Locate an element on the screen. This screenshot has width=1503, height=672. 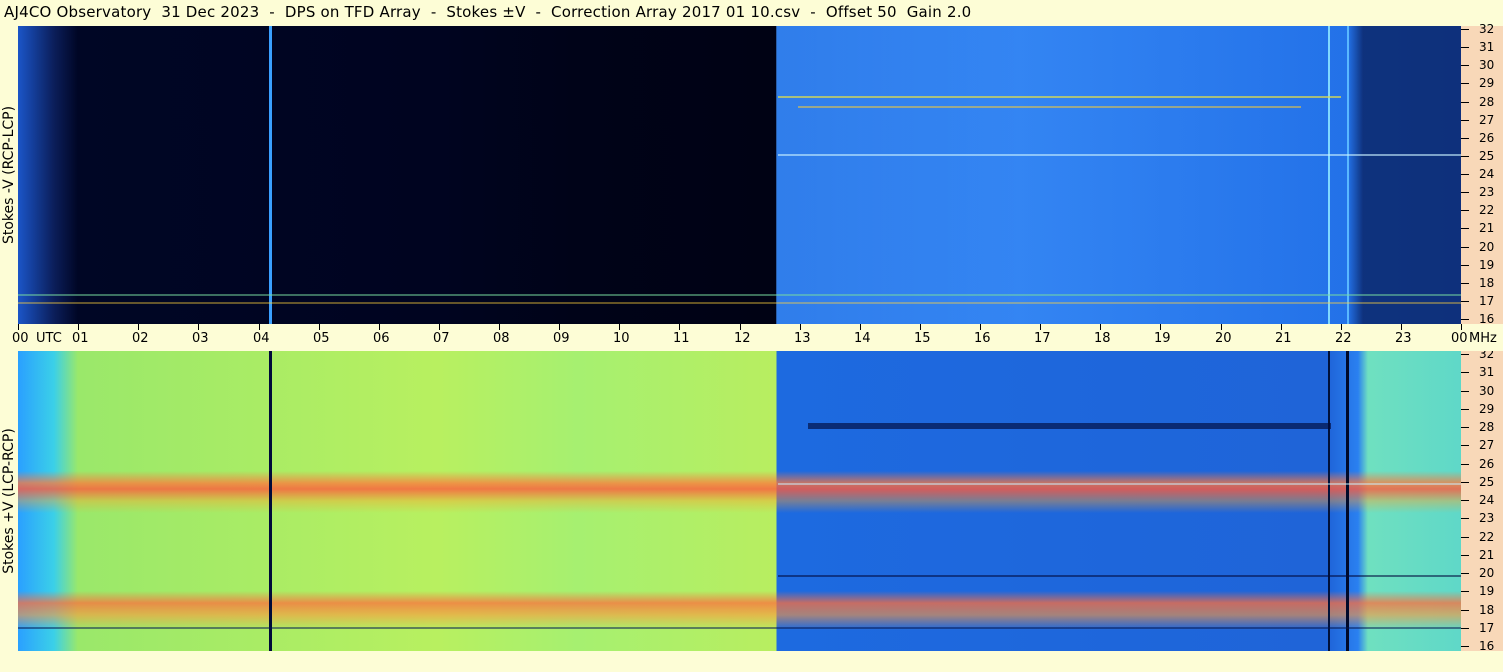
bottom-panel-ylabel-wrap: Stokes +V (LCP-RCP) is located at coordinates (9, 501).